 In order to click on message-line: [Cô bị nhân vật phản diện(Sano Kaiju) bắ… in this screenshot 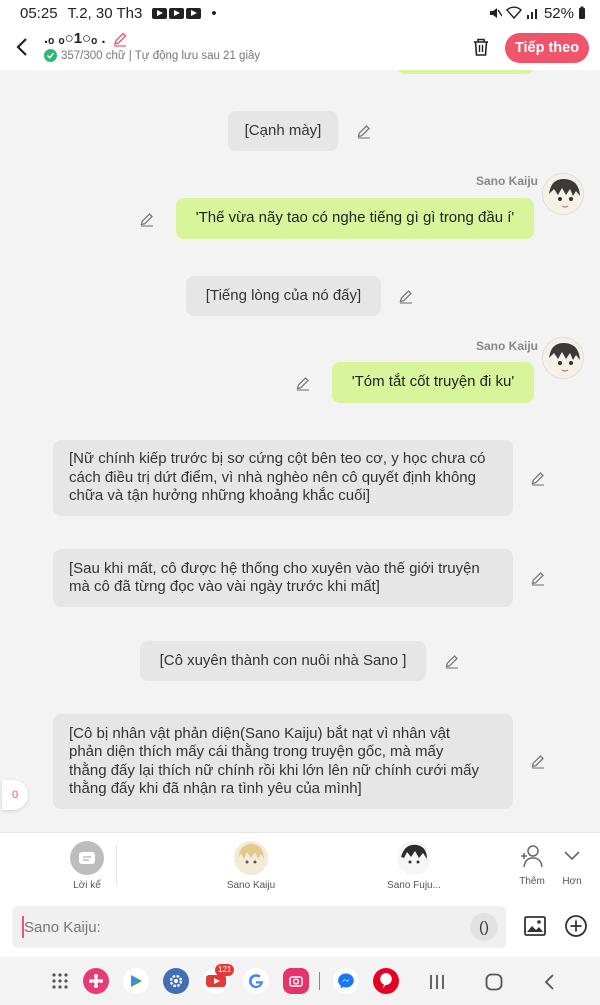, I will do `click(260, 733)`.